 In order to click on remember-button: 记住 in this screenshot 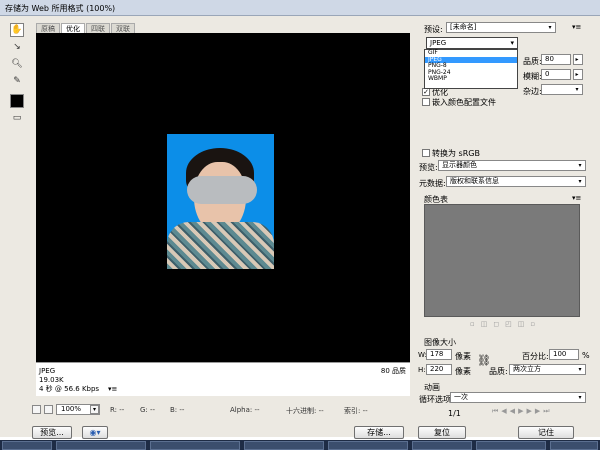, I will do `click(546, 432)`.